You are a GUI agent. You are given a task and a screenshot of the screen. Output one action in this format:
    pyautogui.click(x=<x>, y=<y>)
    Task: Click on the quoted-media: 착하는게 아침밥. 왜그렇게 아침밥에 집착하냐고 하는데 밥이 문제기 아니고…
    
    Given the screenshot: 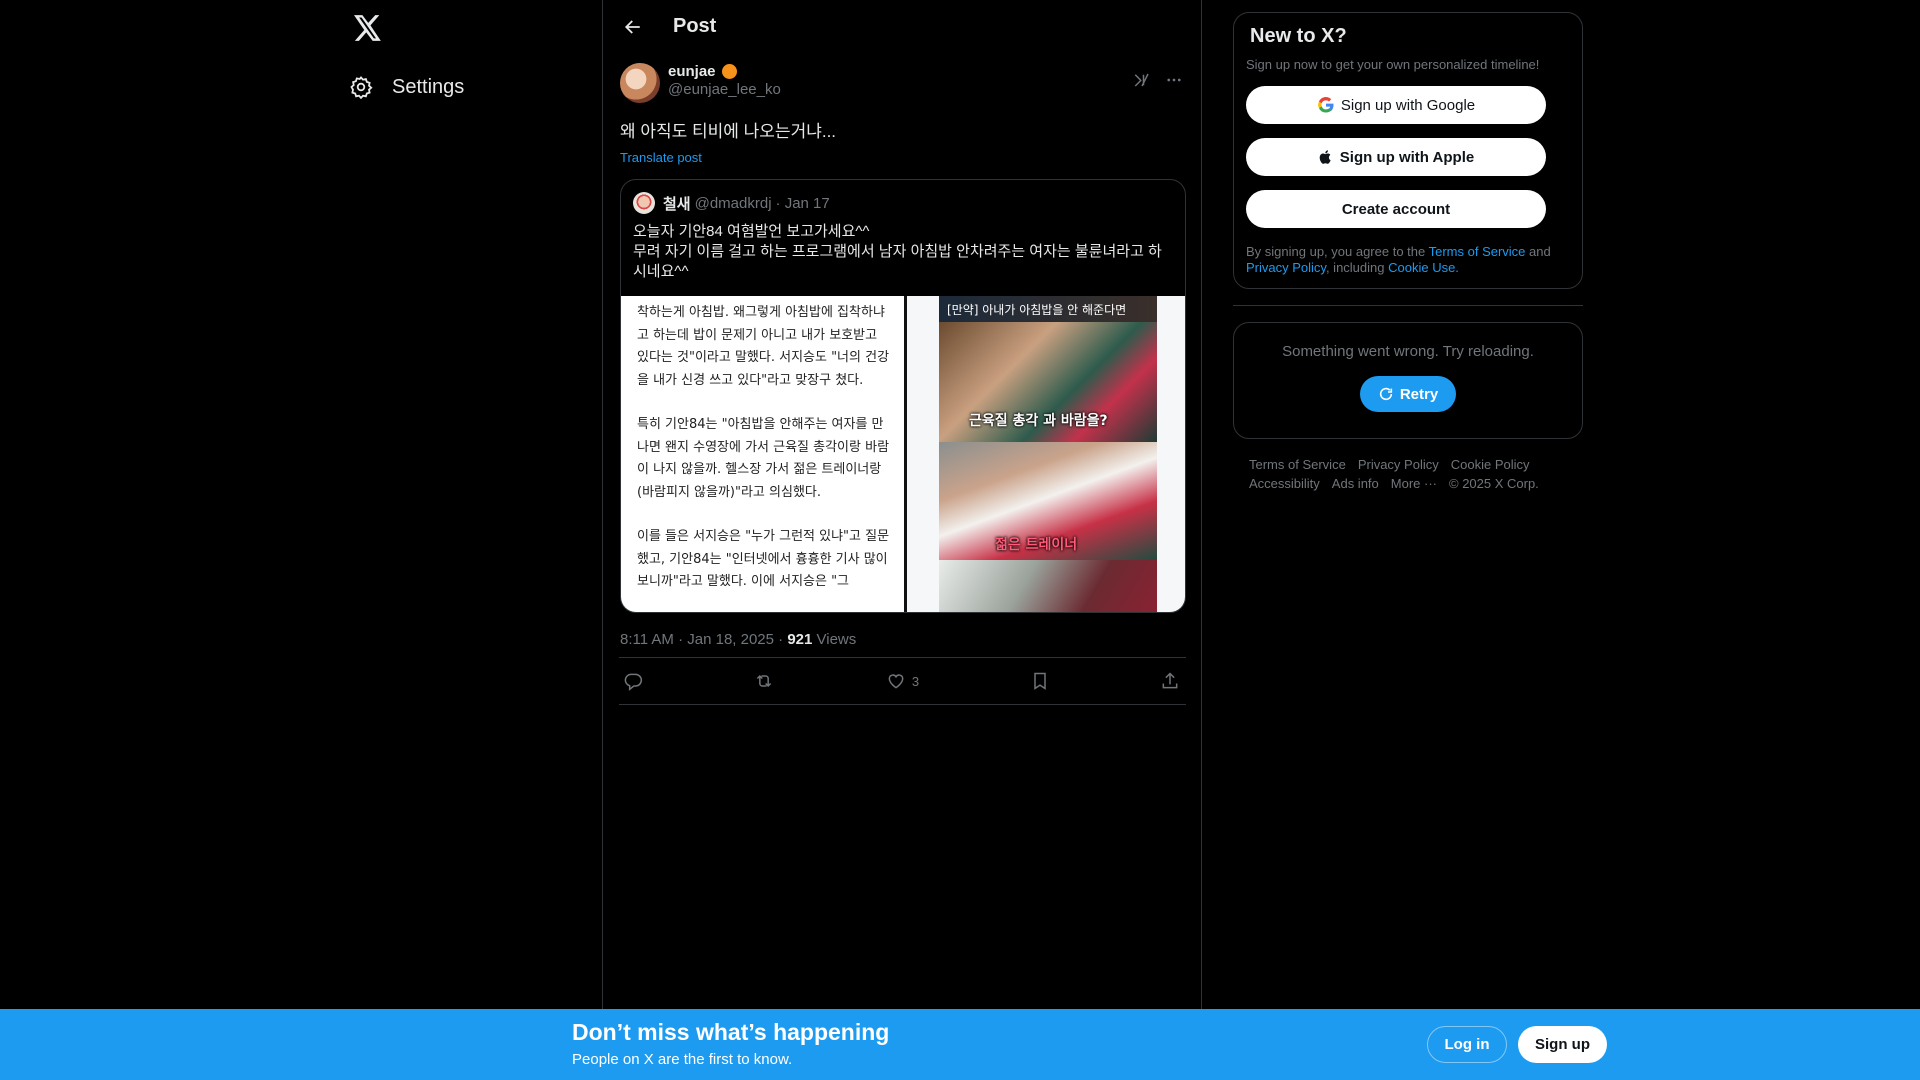 What is the action you would take?
    pyautogui.click(x=903, y=454)
    